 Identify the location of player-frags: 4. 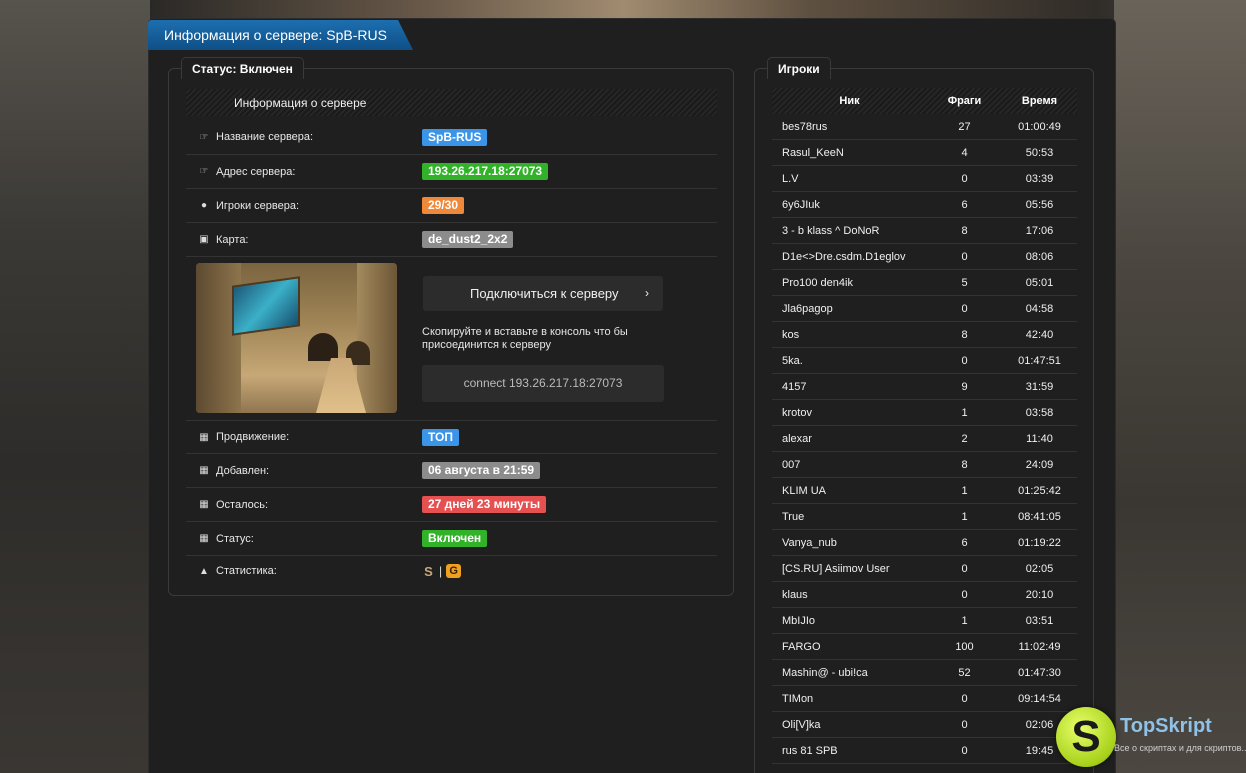
(964, 152).